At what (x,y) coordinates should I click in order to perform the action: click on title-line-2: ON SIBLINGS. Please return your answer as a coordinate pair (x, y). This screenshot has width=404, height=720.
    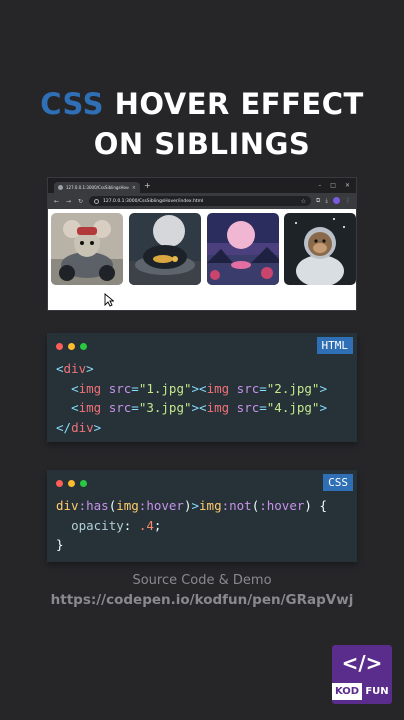
    Looking at the image, I should click on (202, 144).